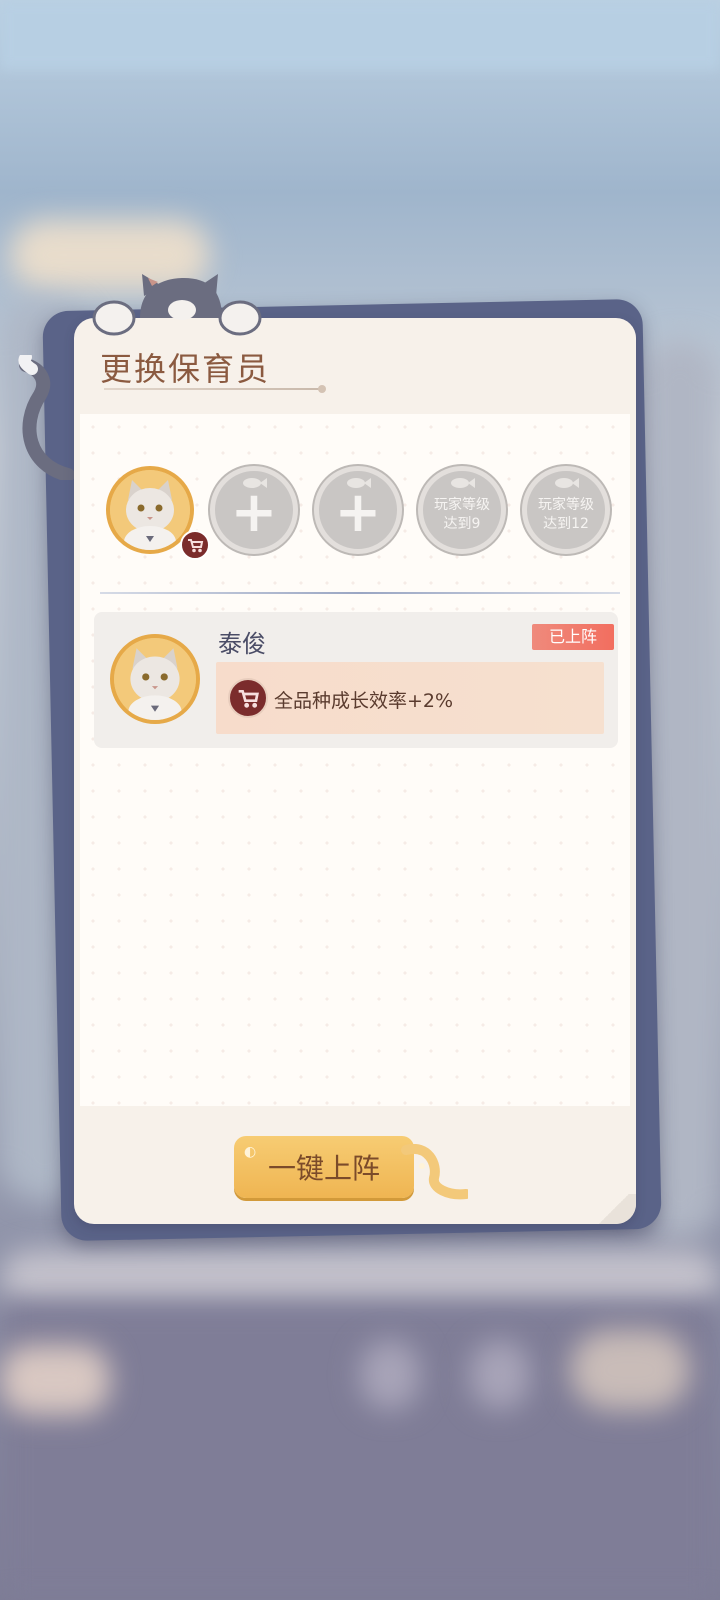  What do you see at coordinates (462, 515) in the screenshot?
I see `slot-lock-label: 玩家等级 达到9` at bounding box center [462, 515].